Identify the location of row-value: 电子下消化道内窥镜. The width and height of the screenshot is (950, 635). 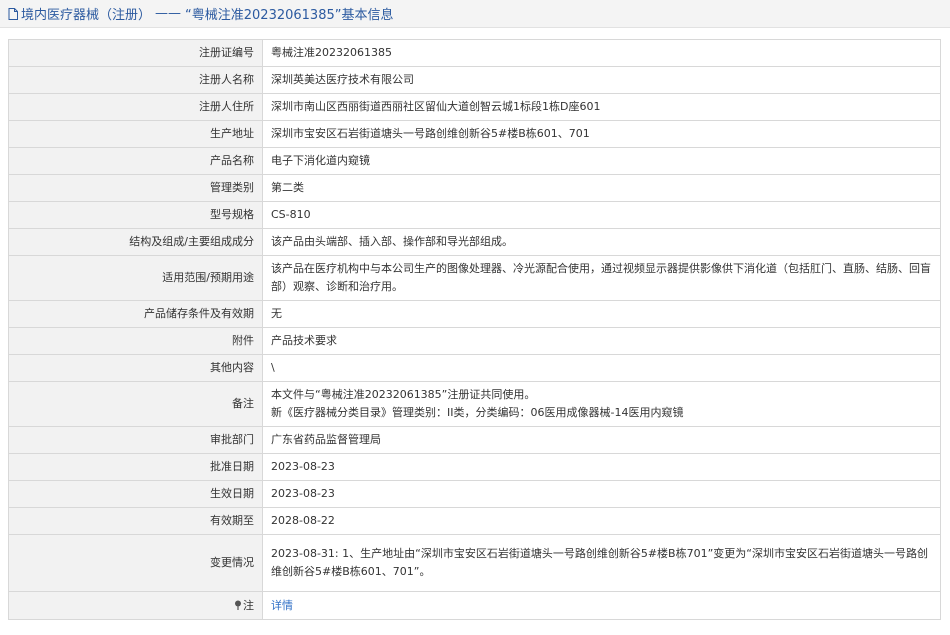
(601, 161).